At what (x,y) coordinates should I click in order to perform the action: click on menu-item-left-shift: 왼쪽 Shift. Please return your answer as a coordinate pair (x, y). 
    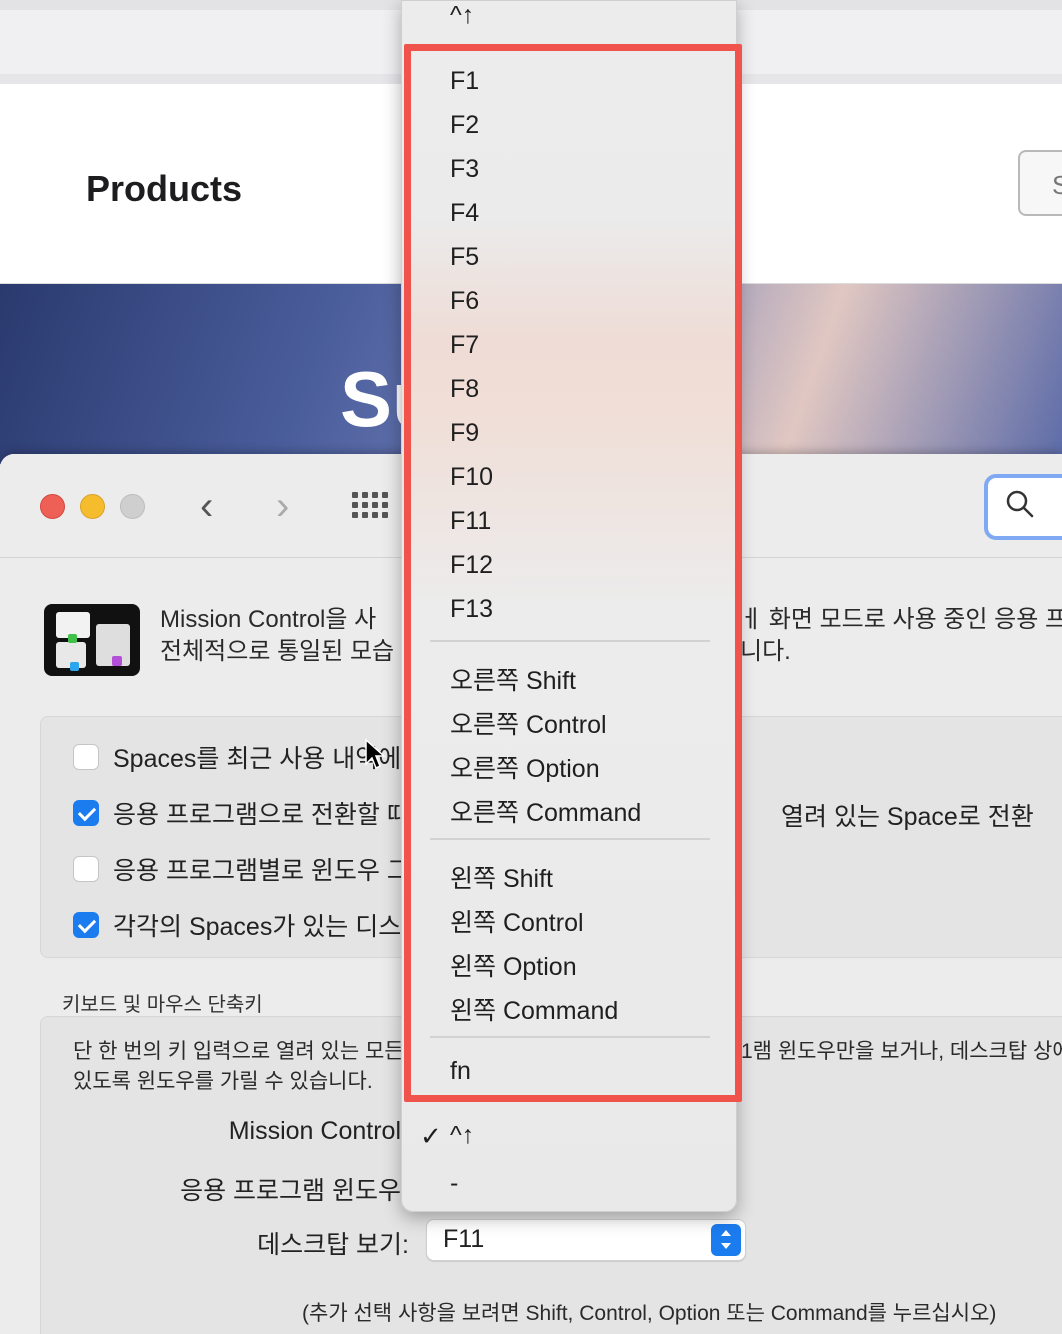
    Looking at the image, I should click on (501, 877).